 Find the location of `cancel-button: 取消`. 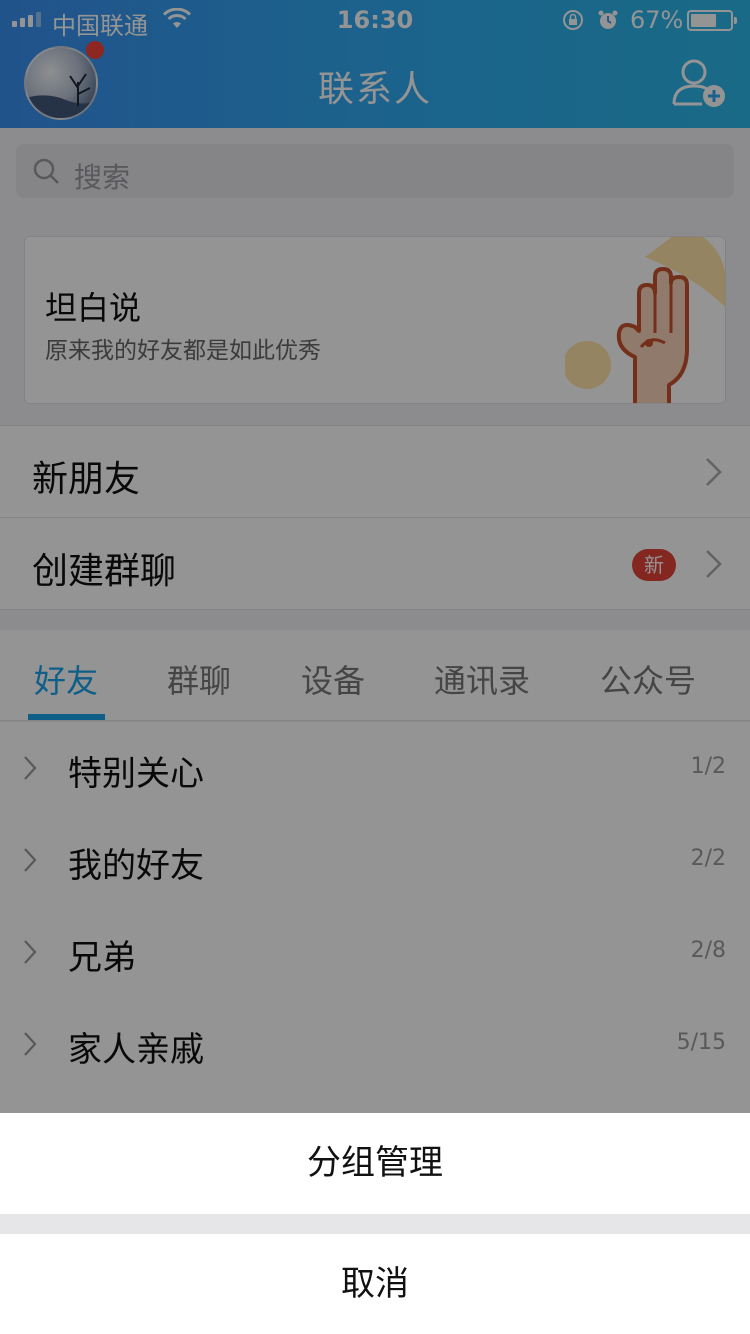

cancel-button: 取消 is located at coordinates (375, 1284).